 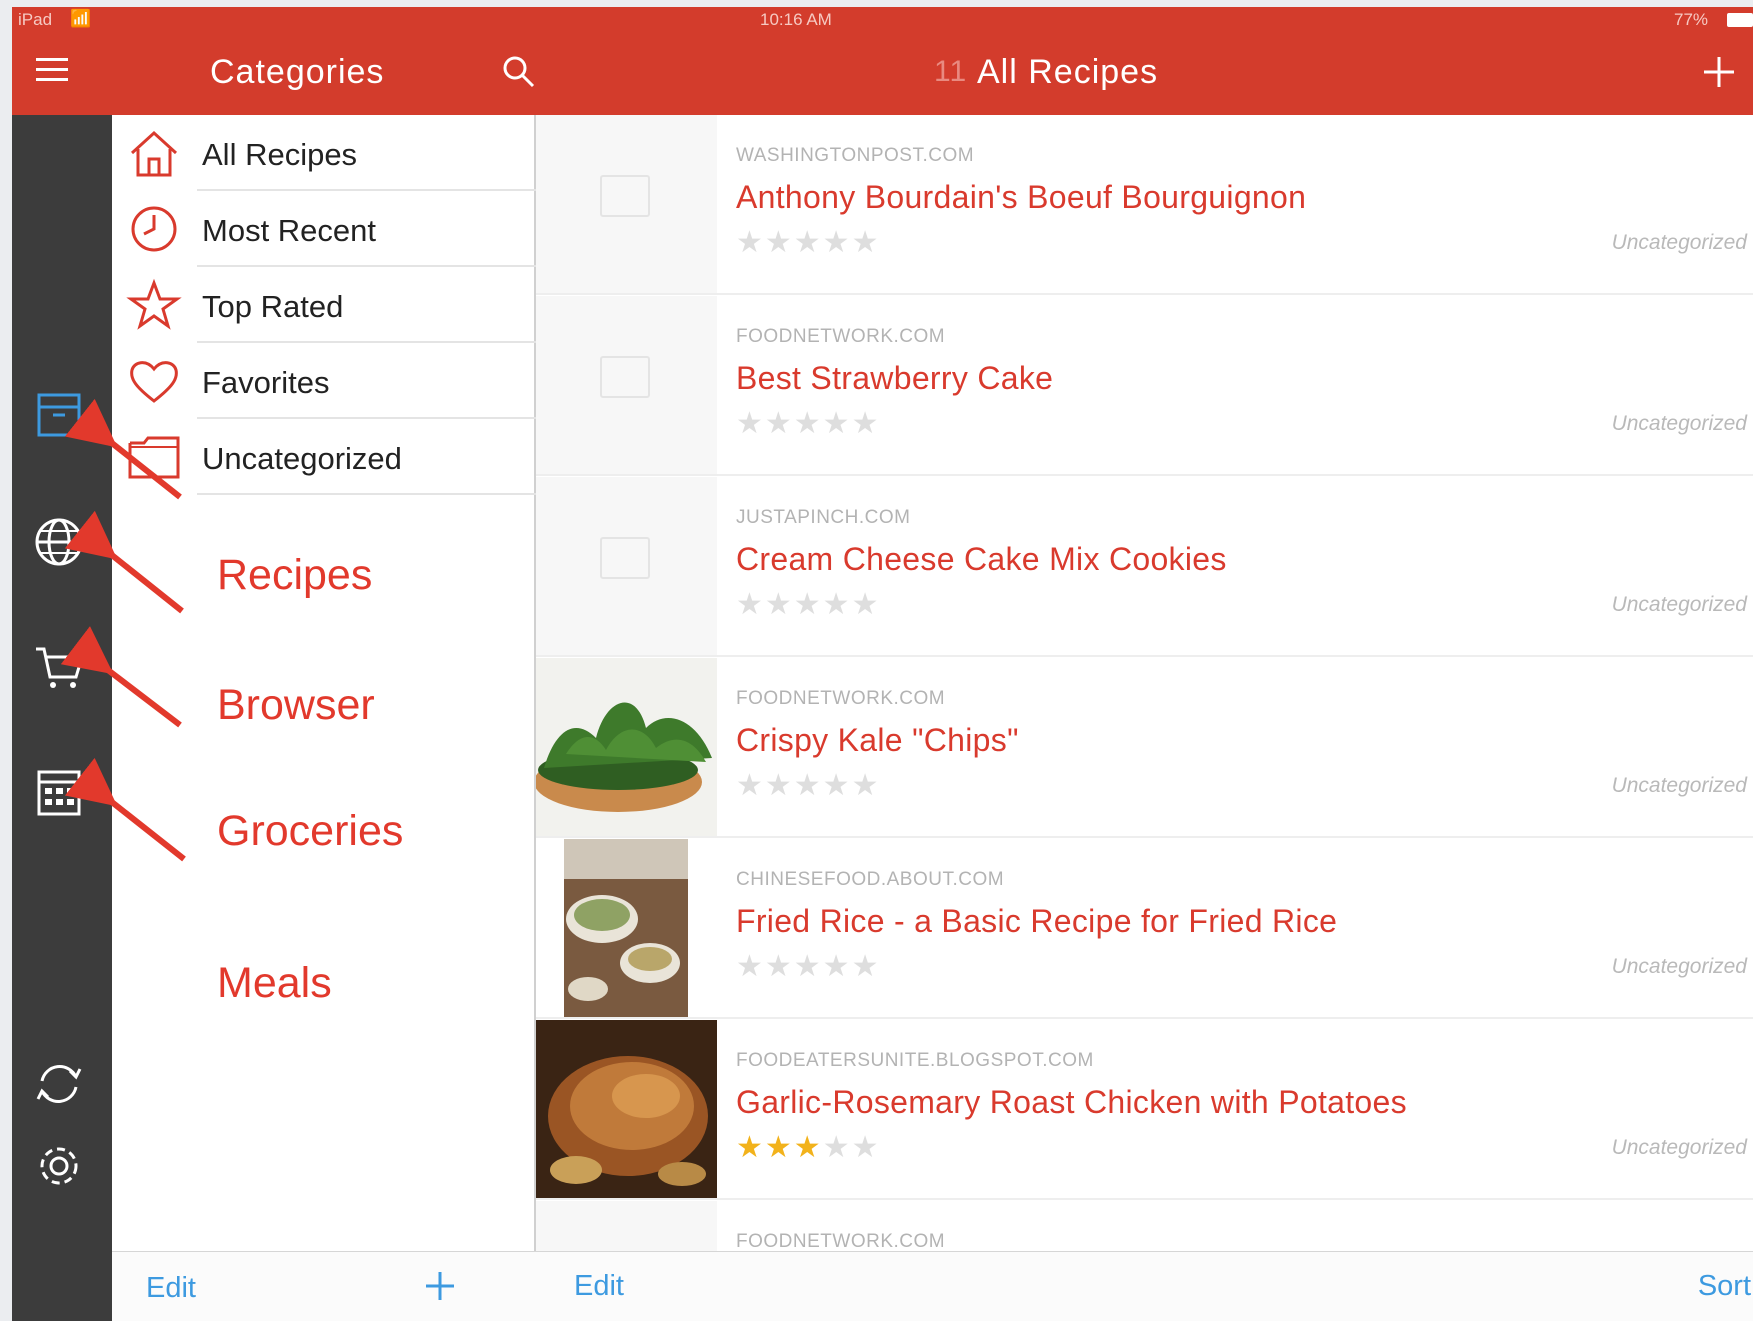 I want to click on fried-rice-photo, so click(x=626, y=928).